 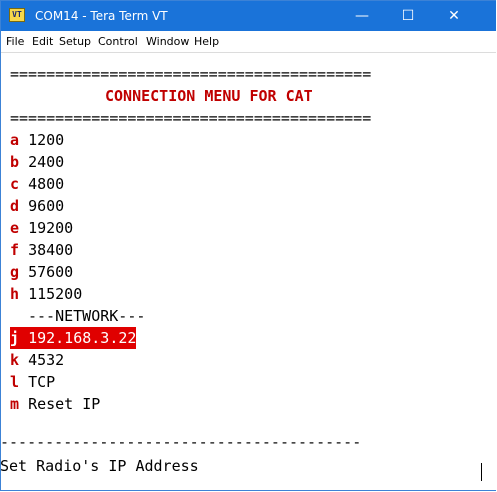 I want to click on option-value: 19200, so click(x=51, y=228).